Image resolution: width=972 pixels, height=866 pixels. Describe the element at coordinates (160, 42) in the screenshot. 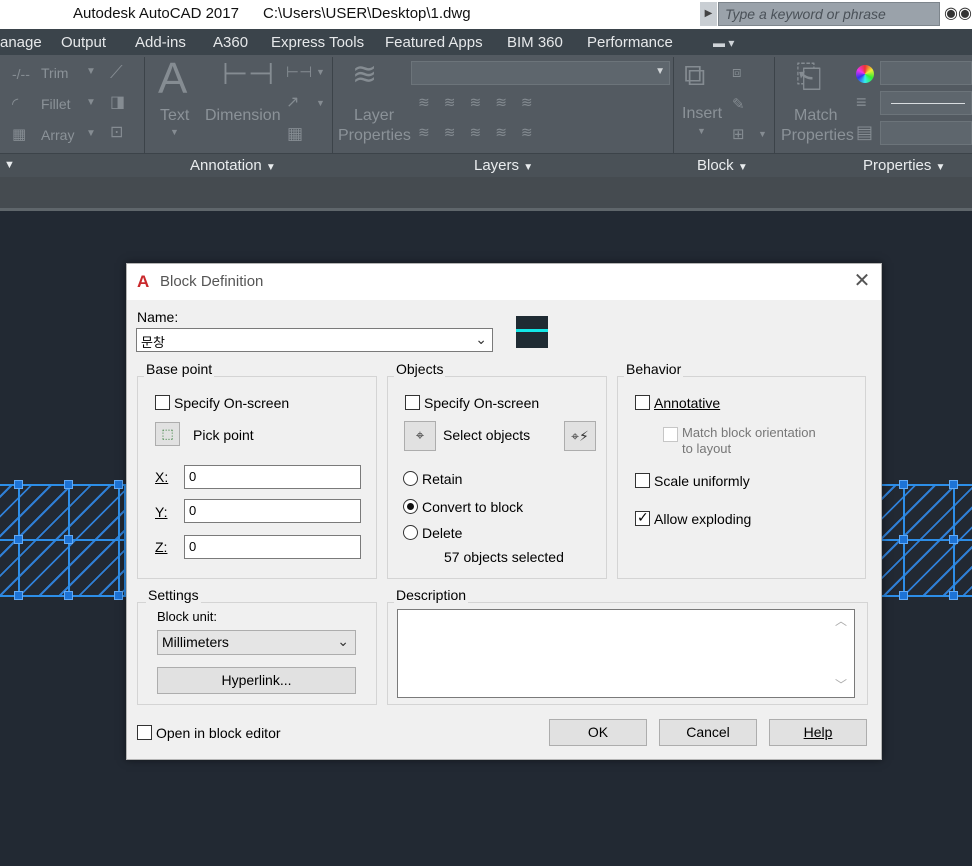

I see `tab-add-ins: Add-ins` at that location.